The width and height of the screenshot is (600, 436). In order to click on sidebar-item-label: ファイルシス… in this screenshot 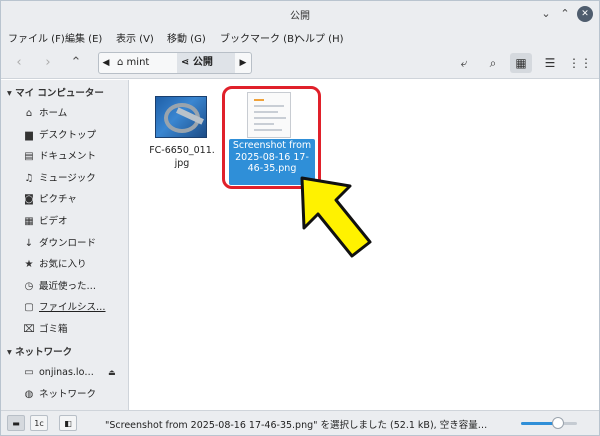, I will do `click(72, 308)`.